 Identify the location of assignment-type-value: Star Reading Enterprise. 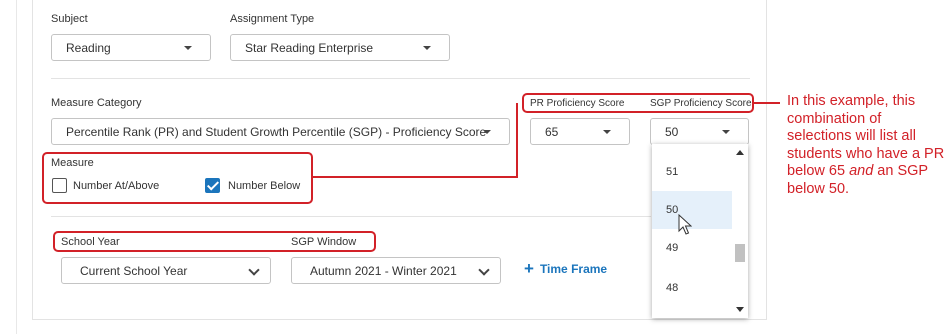
(309, 47).